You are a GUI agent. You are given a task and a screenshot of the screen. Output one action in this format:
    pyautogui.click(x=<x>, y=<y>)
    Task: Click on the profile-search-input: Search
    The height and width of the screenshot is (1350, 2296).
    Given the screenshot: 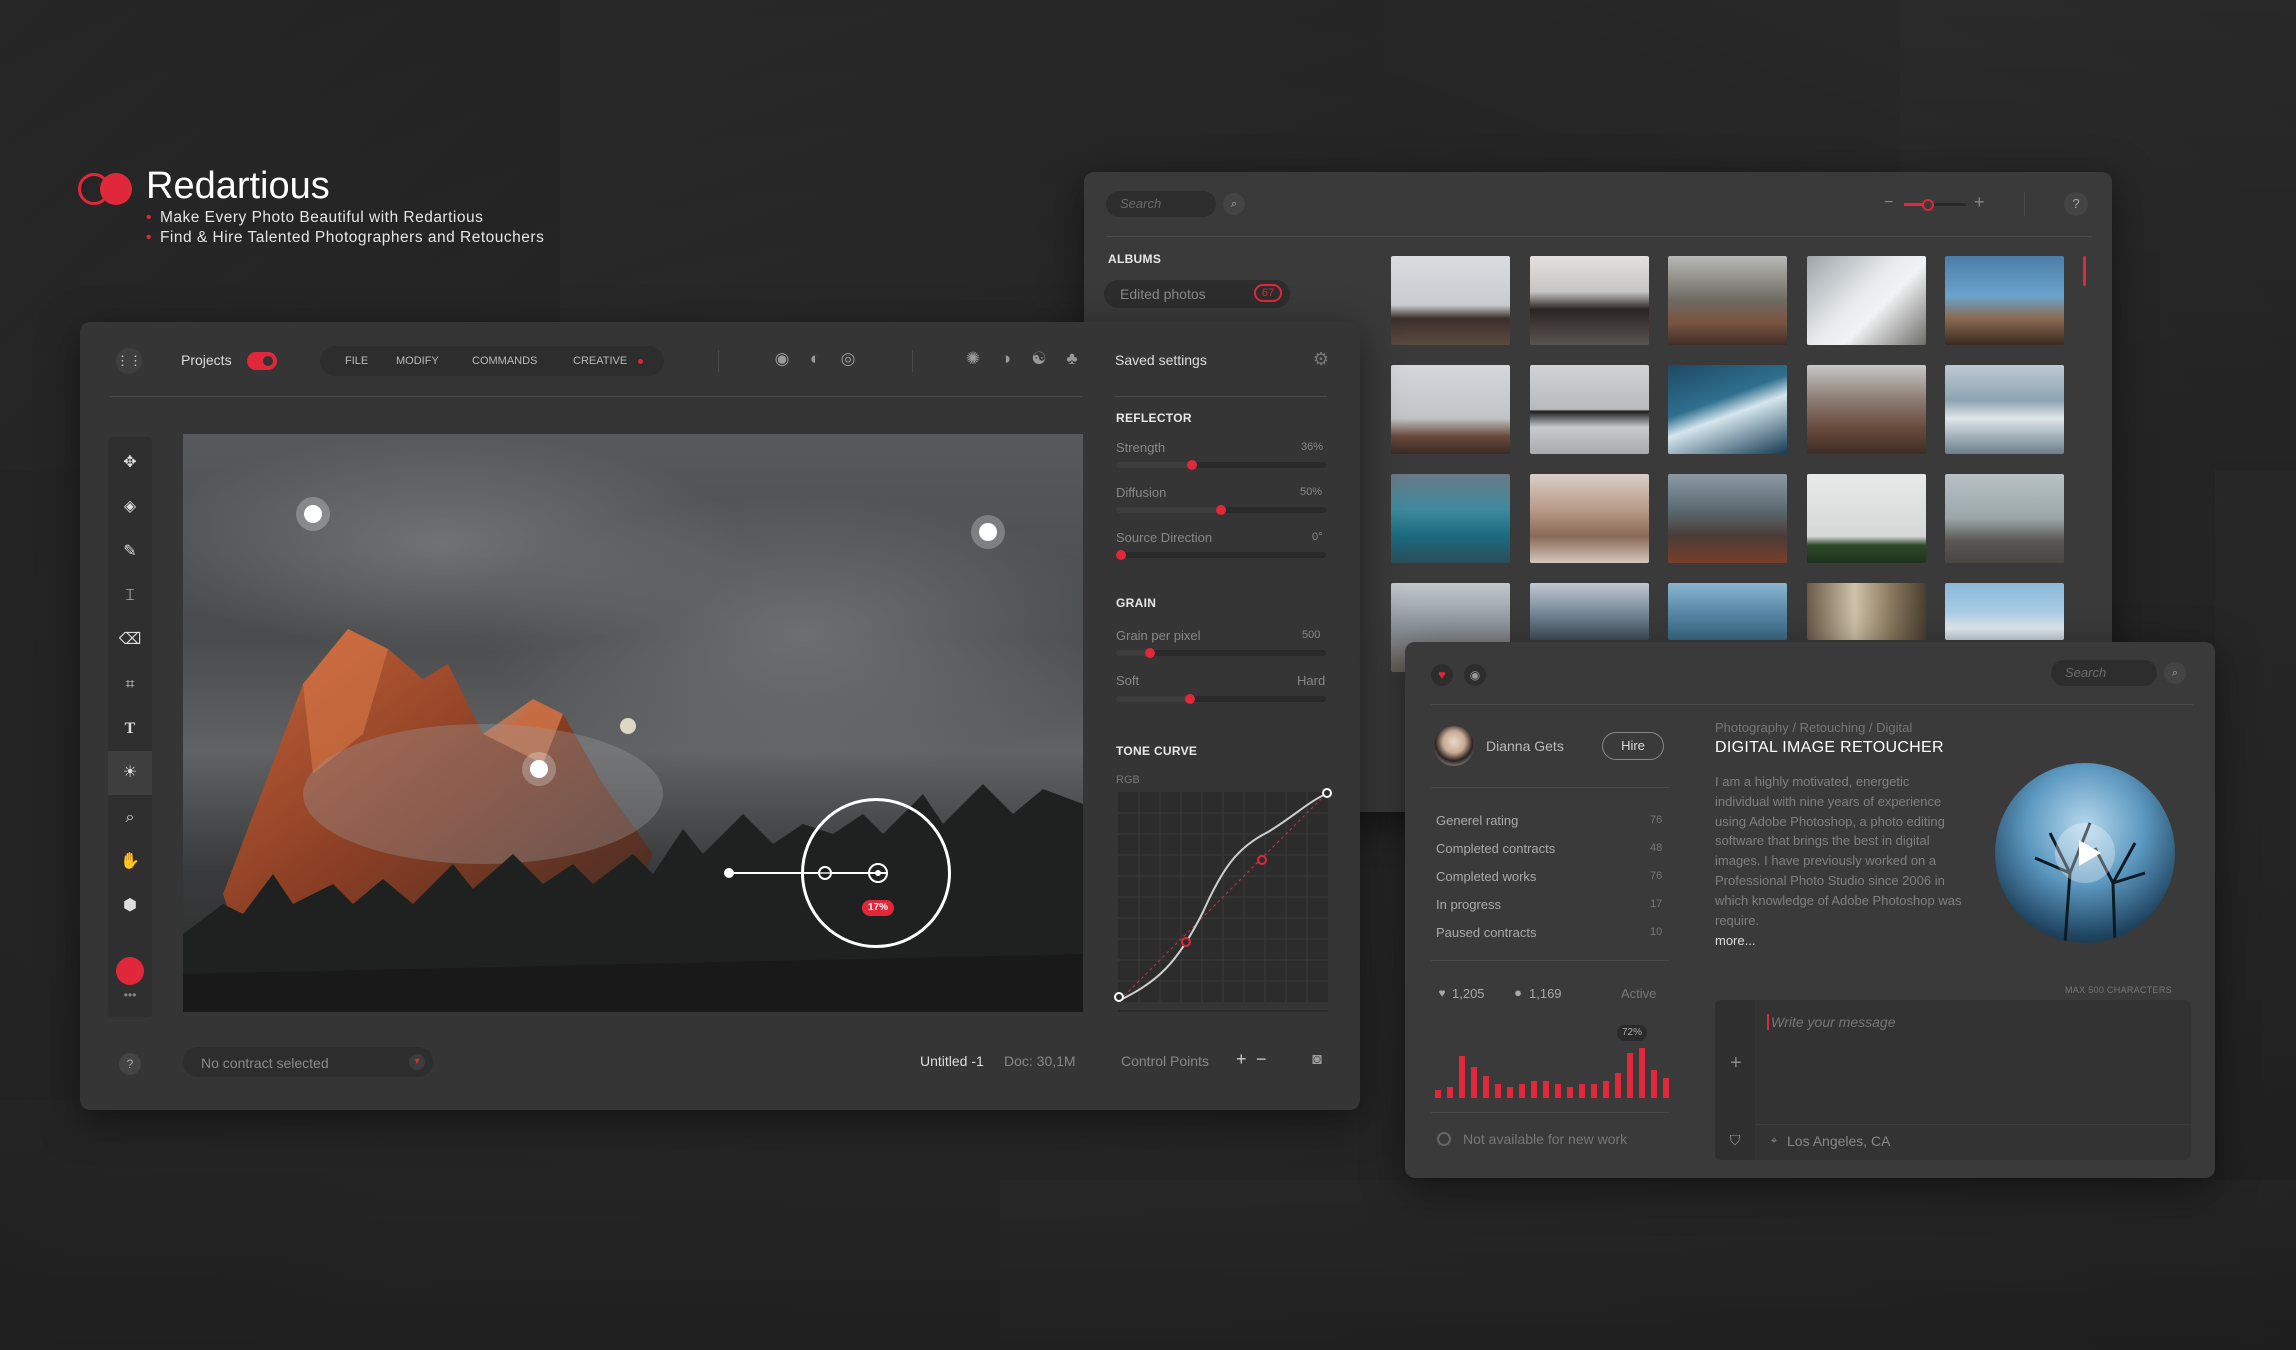 What is the action you would take?
    pyautogui.click(x=2104, y=673)
    